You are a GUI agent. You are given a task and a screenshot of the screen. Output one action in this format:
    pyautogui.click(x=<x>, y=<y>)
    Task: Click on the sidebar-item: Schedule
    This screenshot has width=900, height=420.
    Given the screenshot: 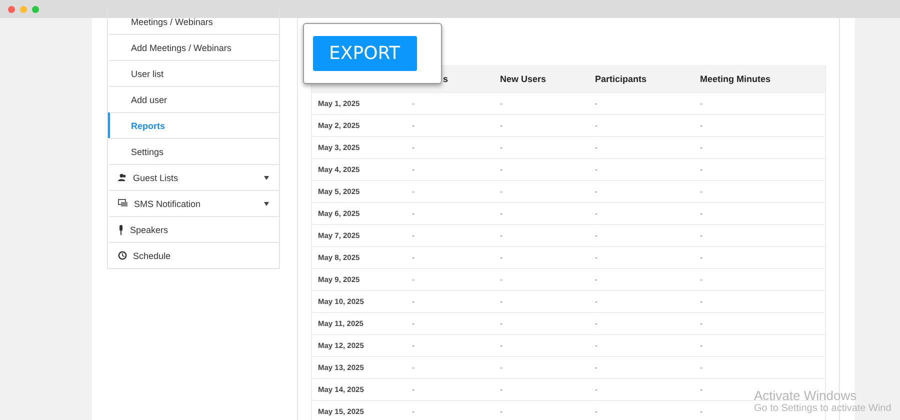 What is the action you would take?
    pyautogui.click(x=193, y=255)
    